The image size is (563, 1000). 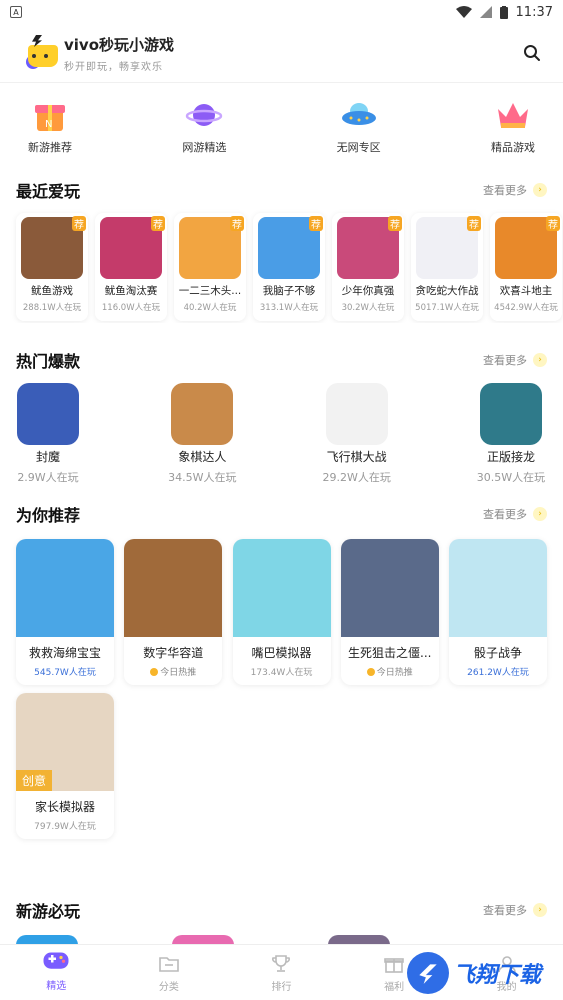 What do you see at coordinates (173, 612) in the screenshot?
I see `recommended-game-card: 数字华容道 今日热推` at bounding box center [173, 612].